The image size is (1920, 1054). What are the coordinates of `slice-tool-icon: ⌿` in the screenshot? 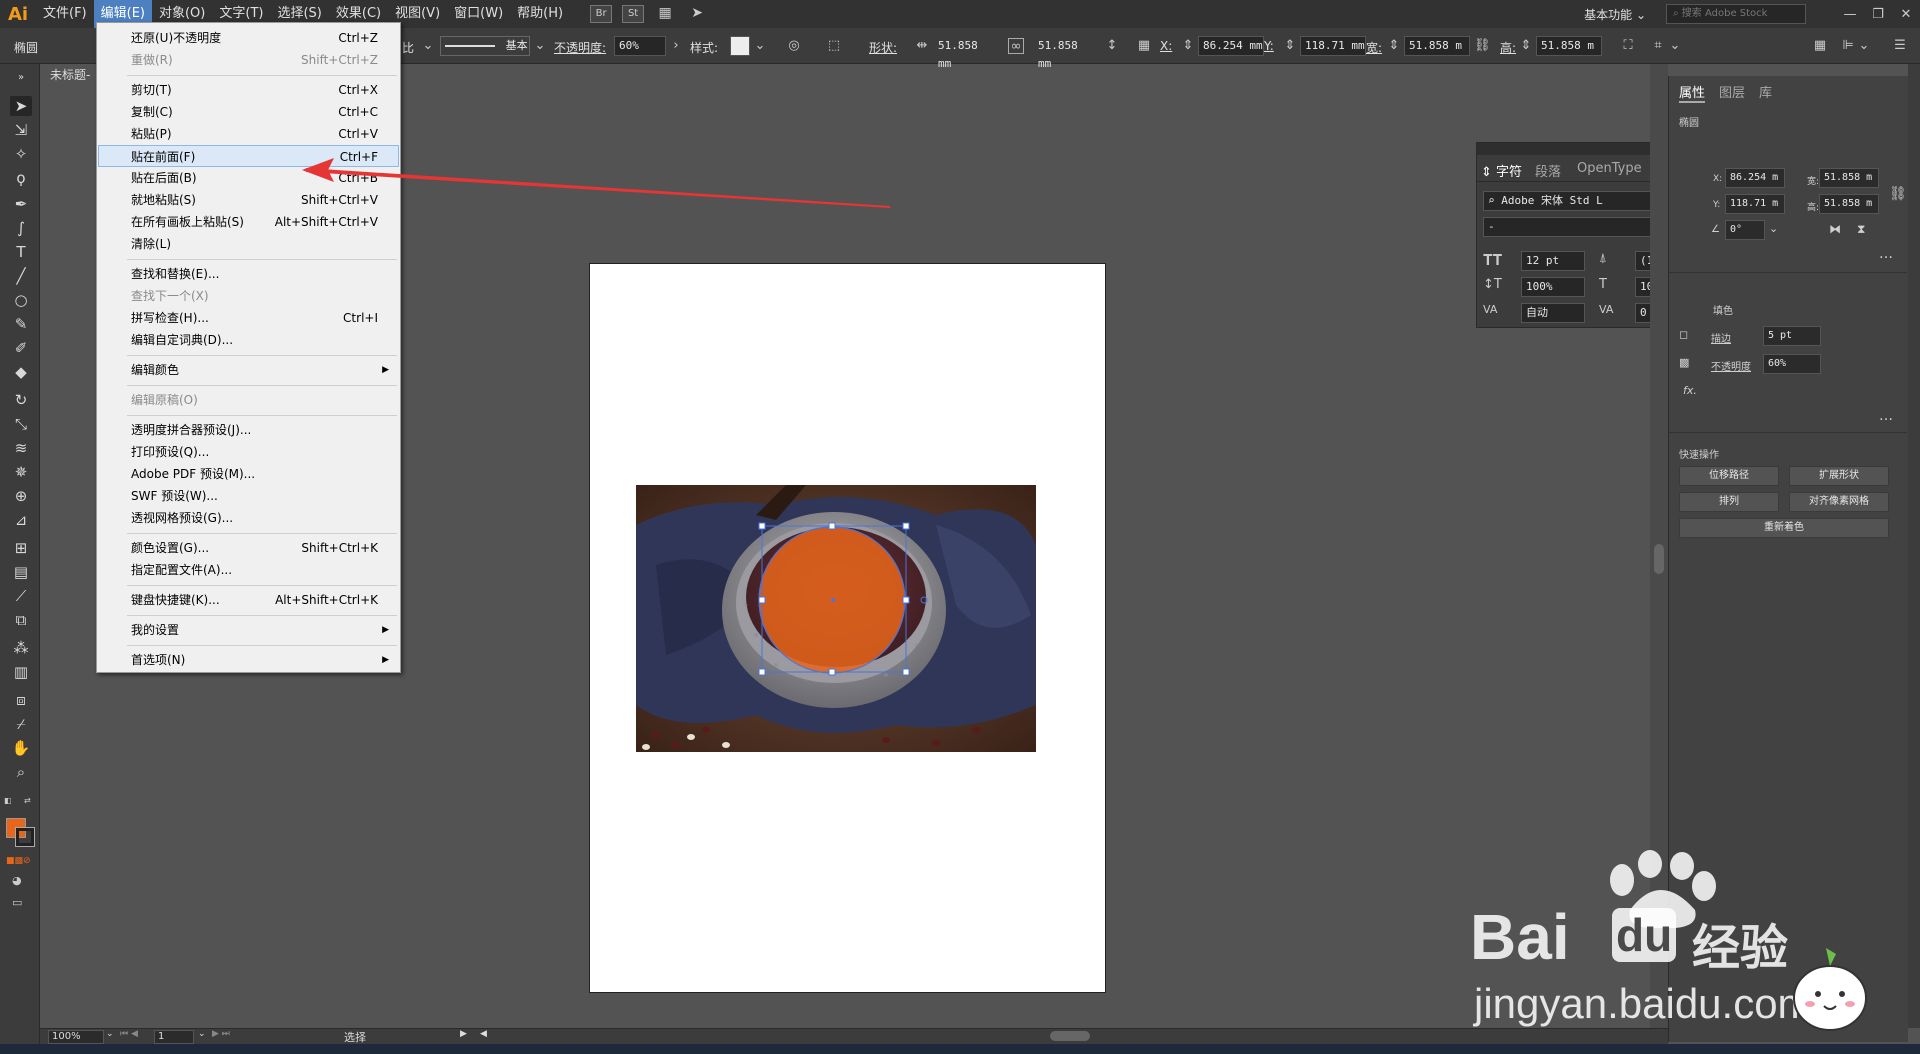 It's located at (21, 724).